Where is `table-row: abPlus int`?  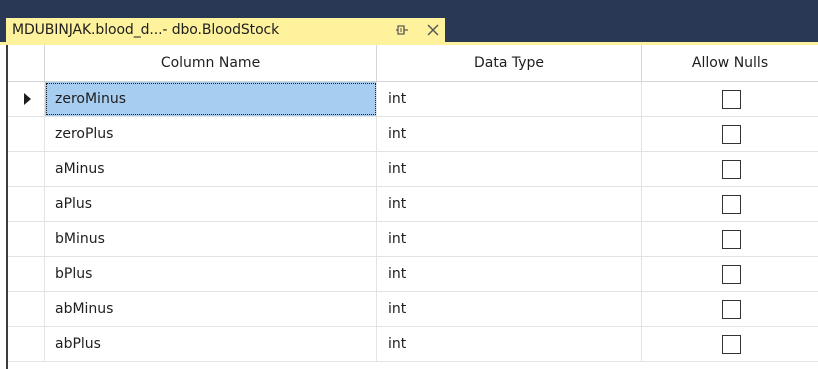
table-row: abPlus int is located at coordinates (413, 344).